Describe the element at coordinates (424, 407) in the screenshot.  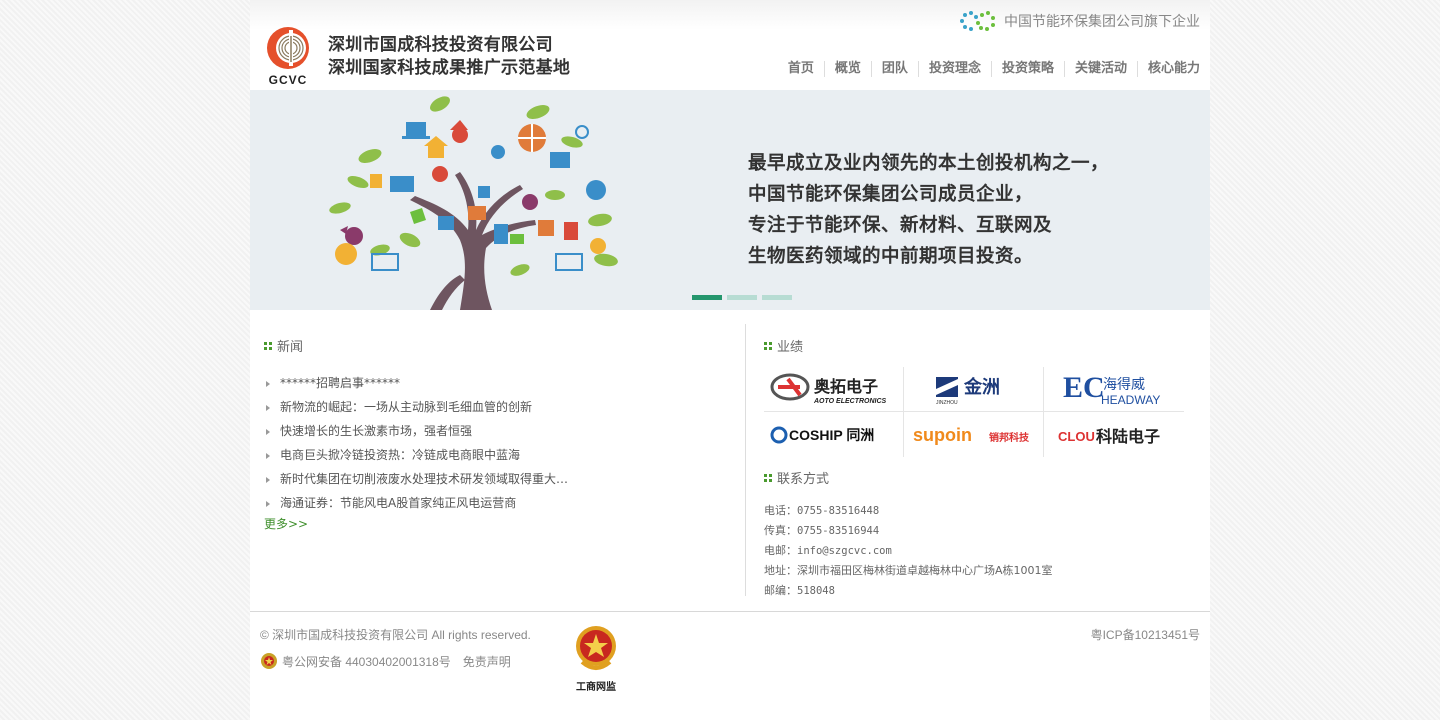
I see `news-item: 新物流的崛起：一场从主动脉到毛细血管的创新` at that location.